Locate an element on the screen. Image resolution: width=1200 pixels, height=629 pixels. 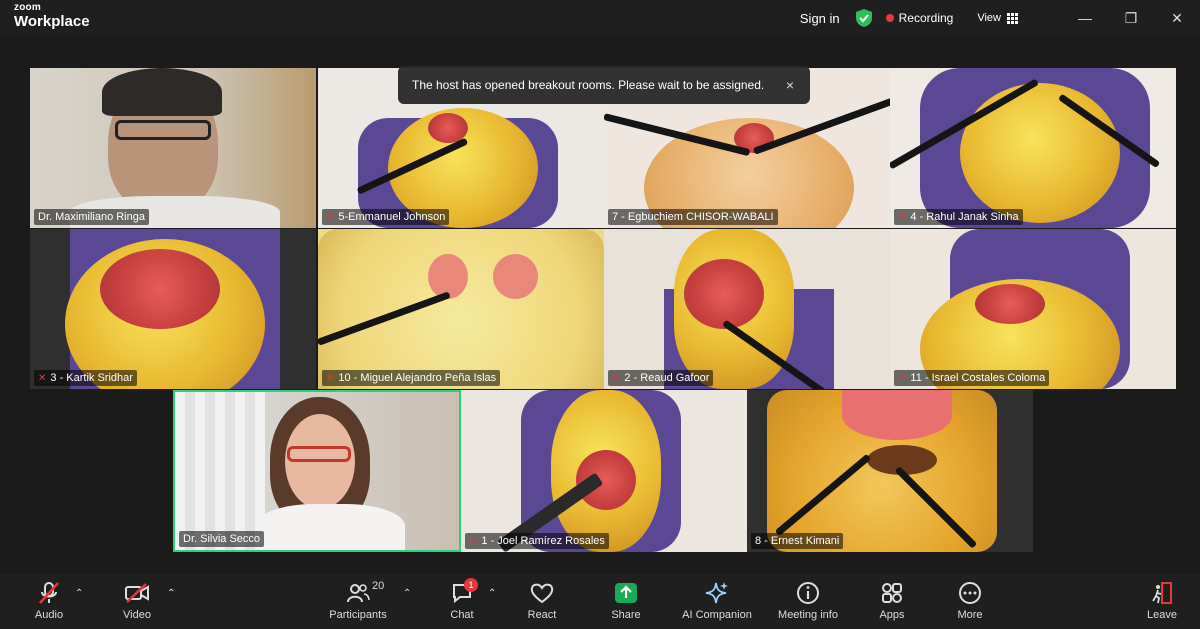
grid-icon is located at coordinates (1012, 18).